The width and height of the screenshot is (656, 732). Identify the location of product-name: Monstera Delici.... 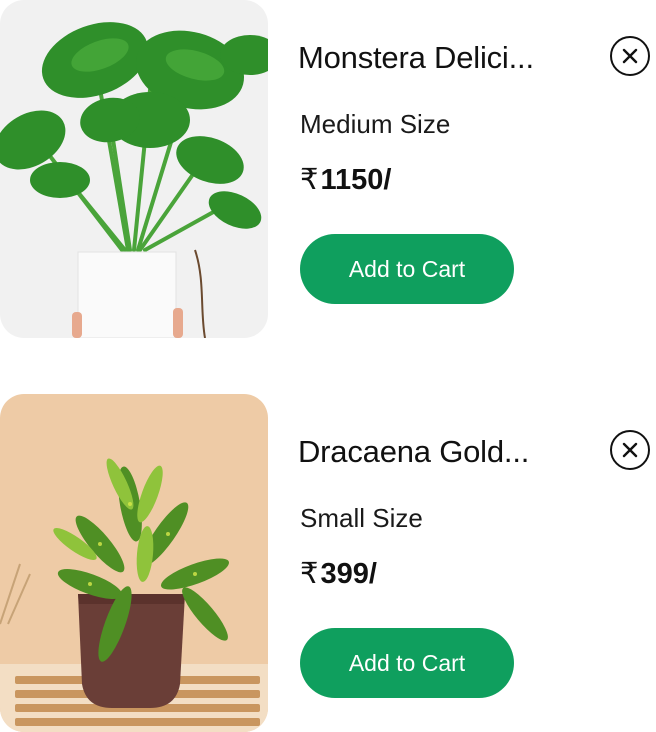
(428, 58).